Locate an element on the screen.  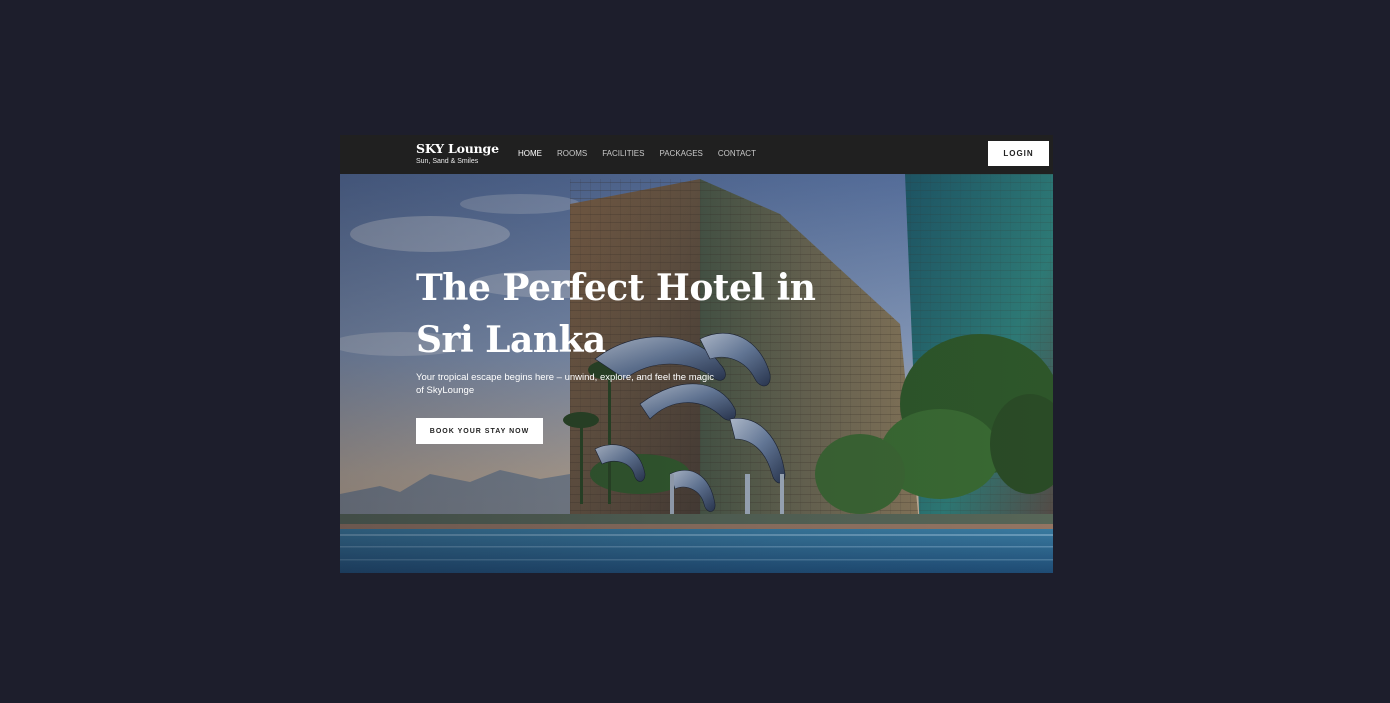
login-button: LOGIN is located at coordinates (1018, 153).